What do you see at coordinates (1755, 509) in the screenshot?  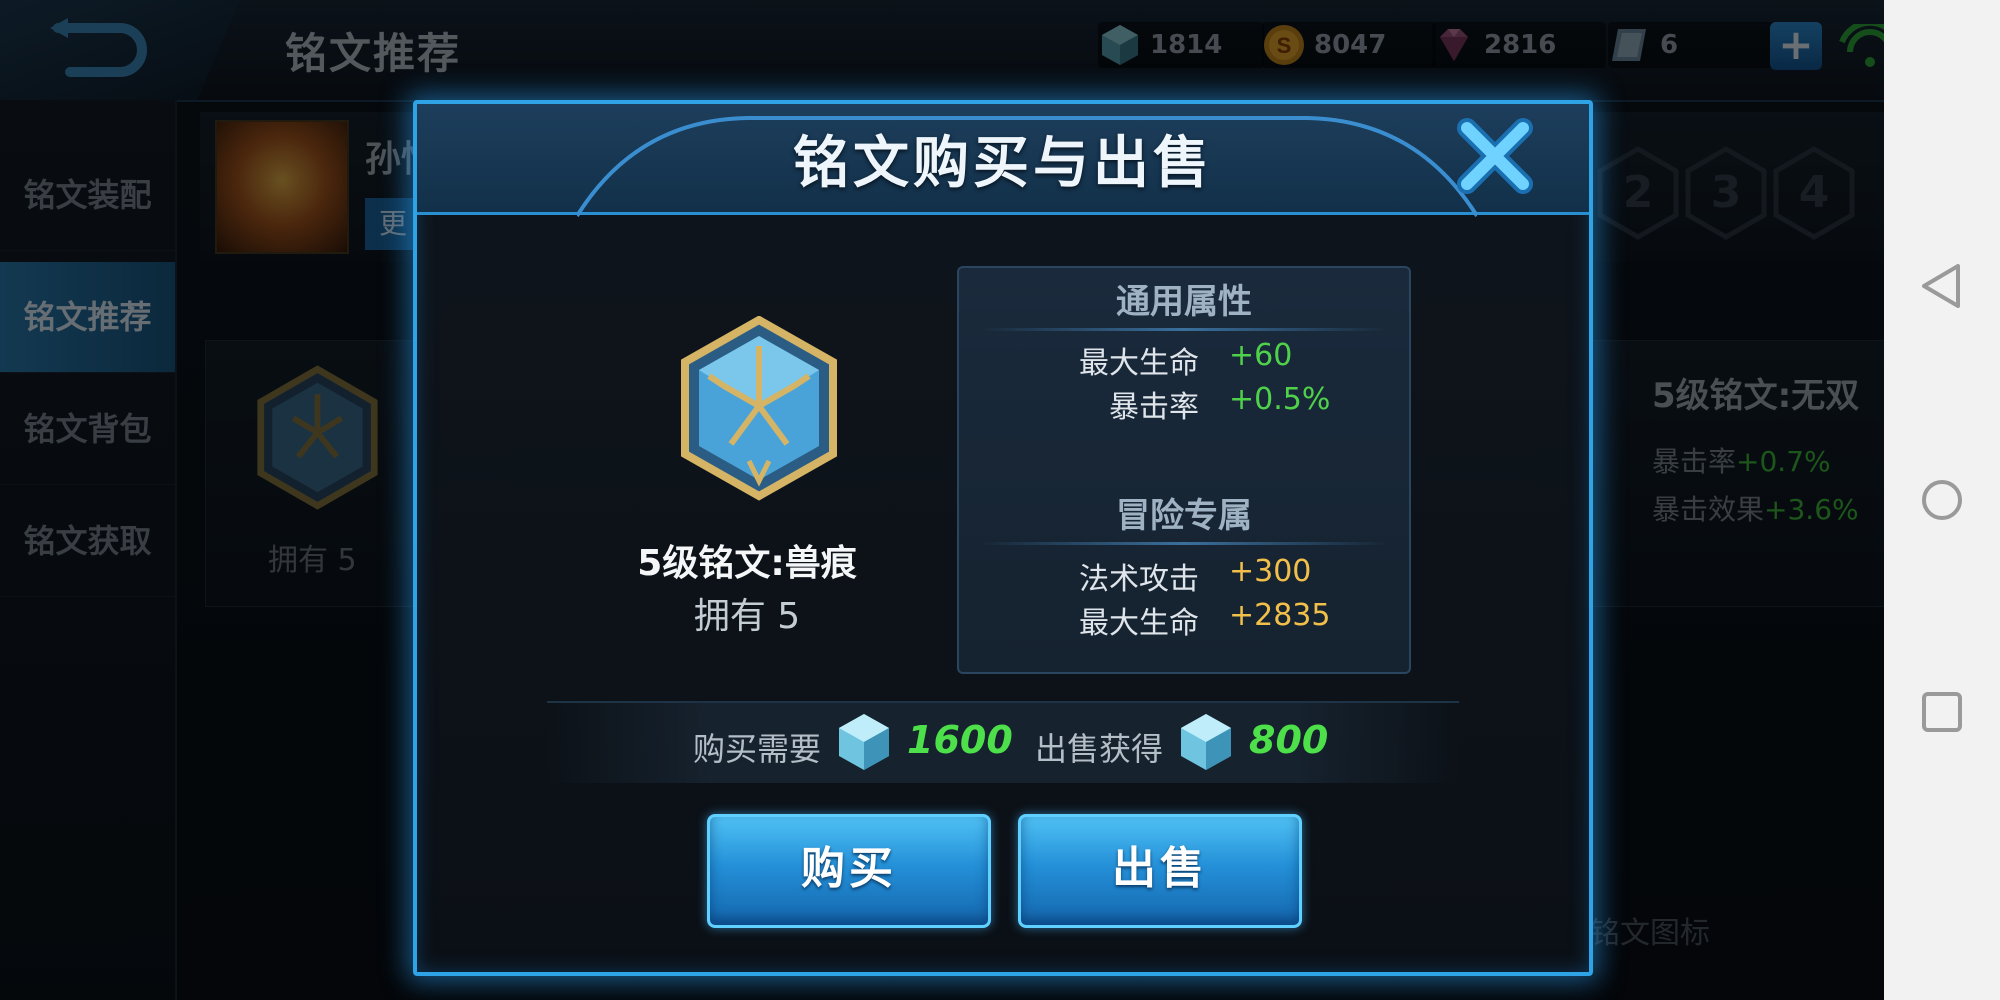 I see `bg-detail-stat: 暴击效果+3.6%` at bounding box center [1755, 509].